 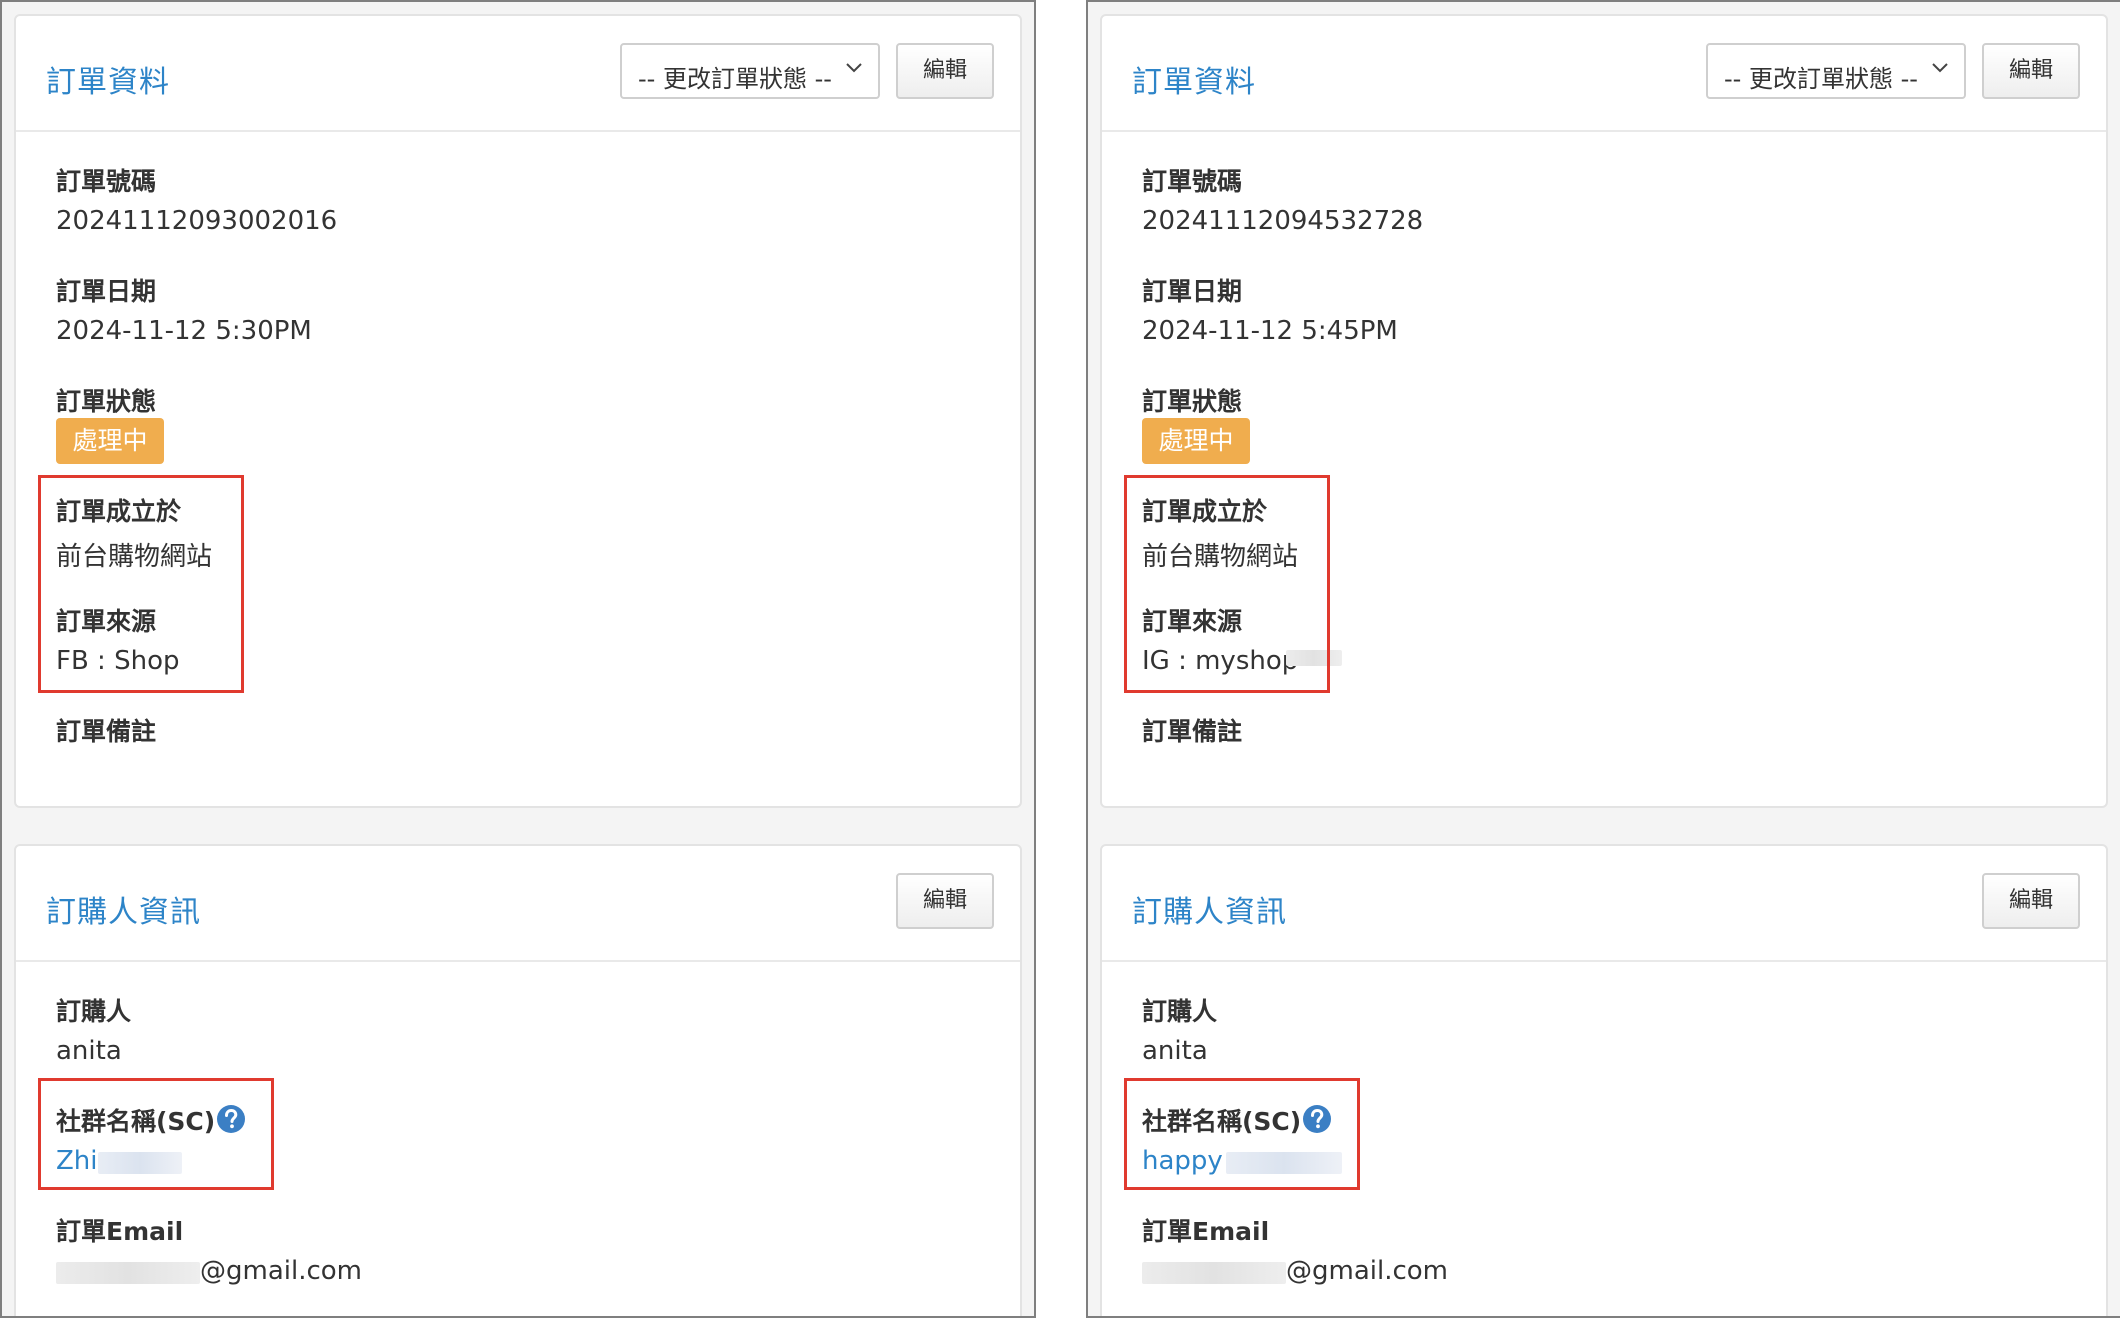 I want to click on order-number-value: 20241112093002016, so click(x=197, y=221).